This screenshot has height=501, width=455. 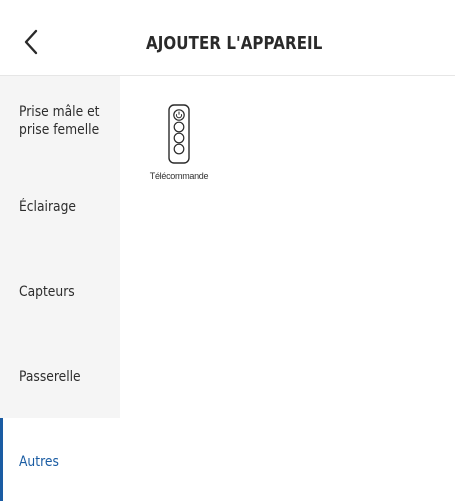 I want to click on sidebar-item-label: Éclairage, so click(x=47, y=207).